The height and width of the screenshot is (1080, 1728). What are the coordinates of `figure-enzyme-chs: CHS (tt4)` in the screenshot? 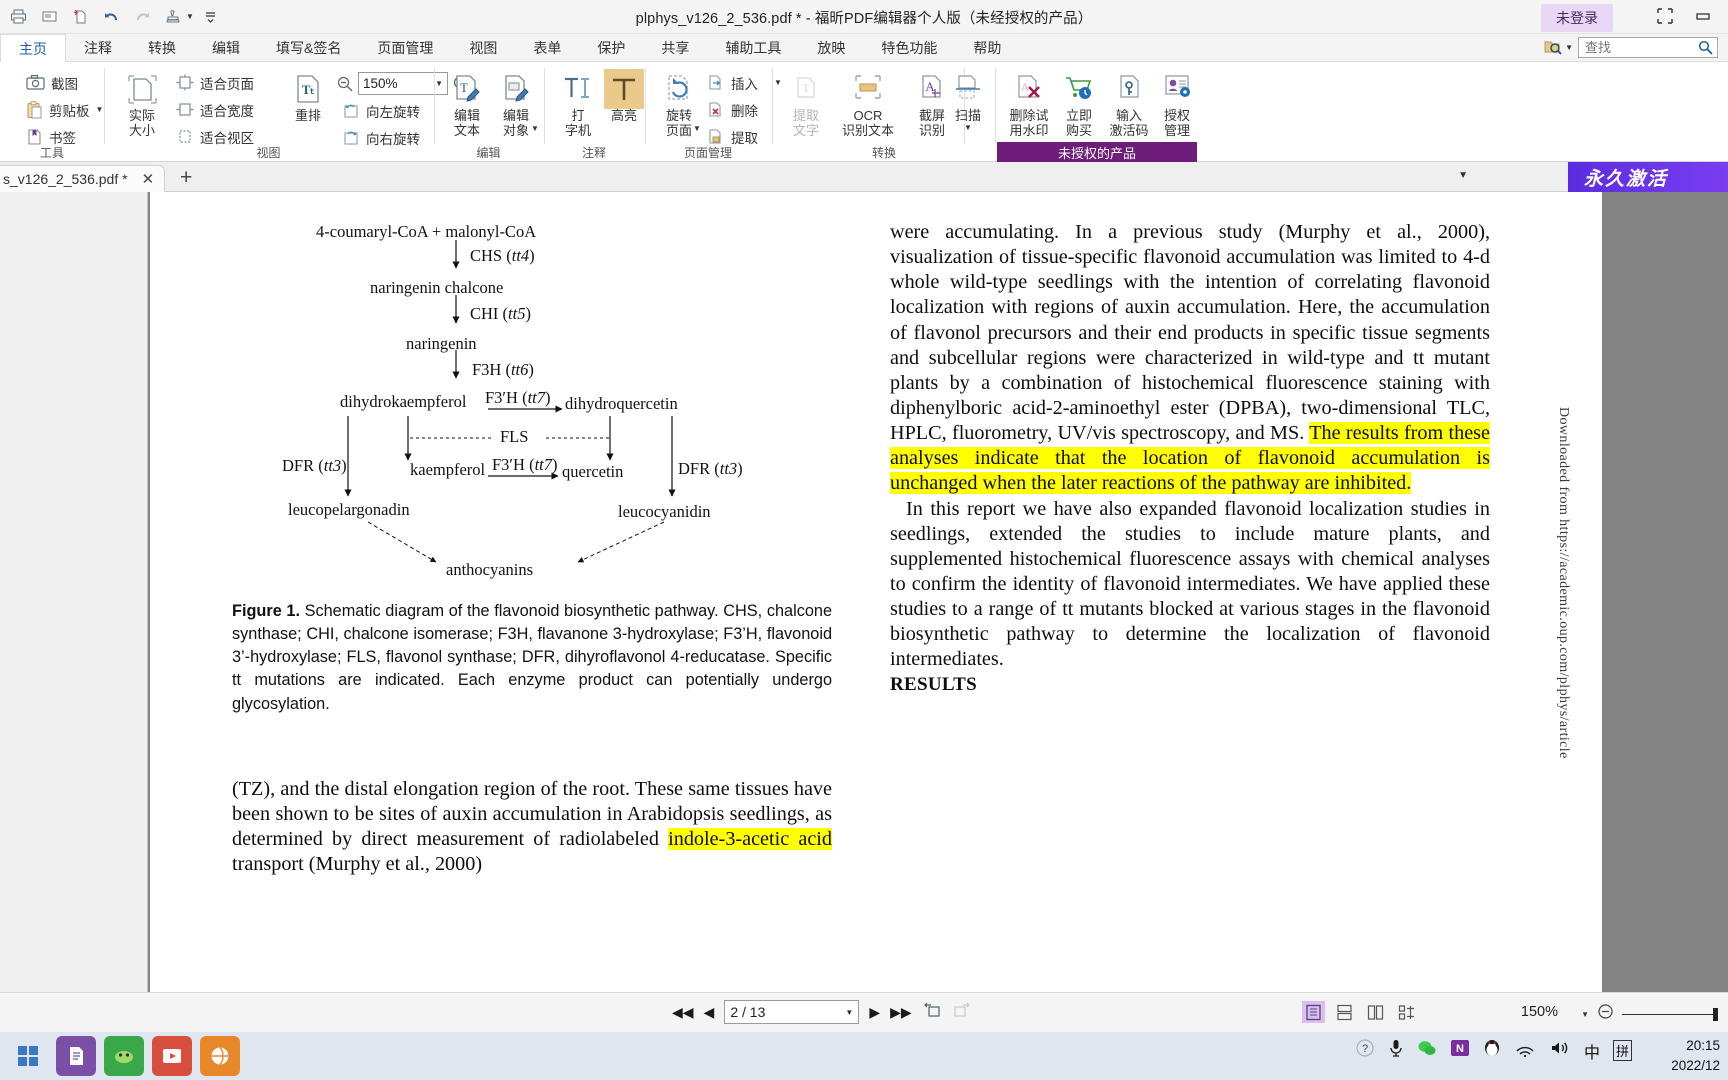 It's located at (502, 255).